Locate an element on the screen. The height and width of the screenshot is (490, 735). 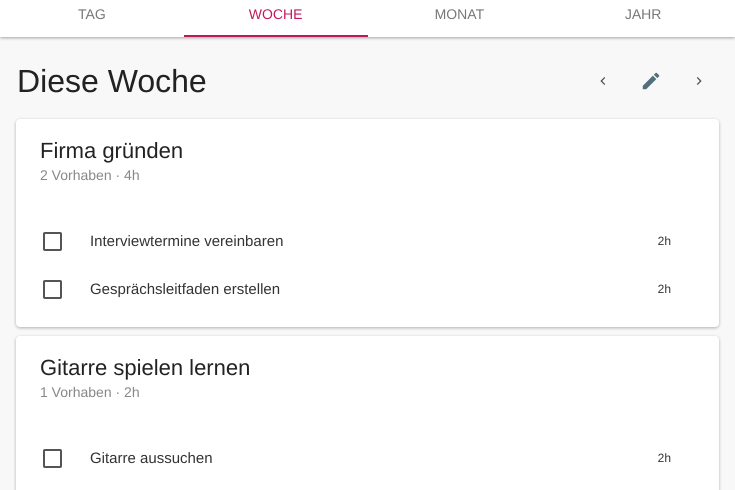
tab: TAG is located at coordinates (92, 18).